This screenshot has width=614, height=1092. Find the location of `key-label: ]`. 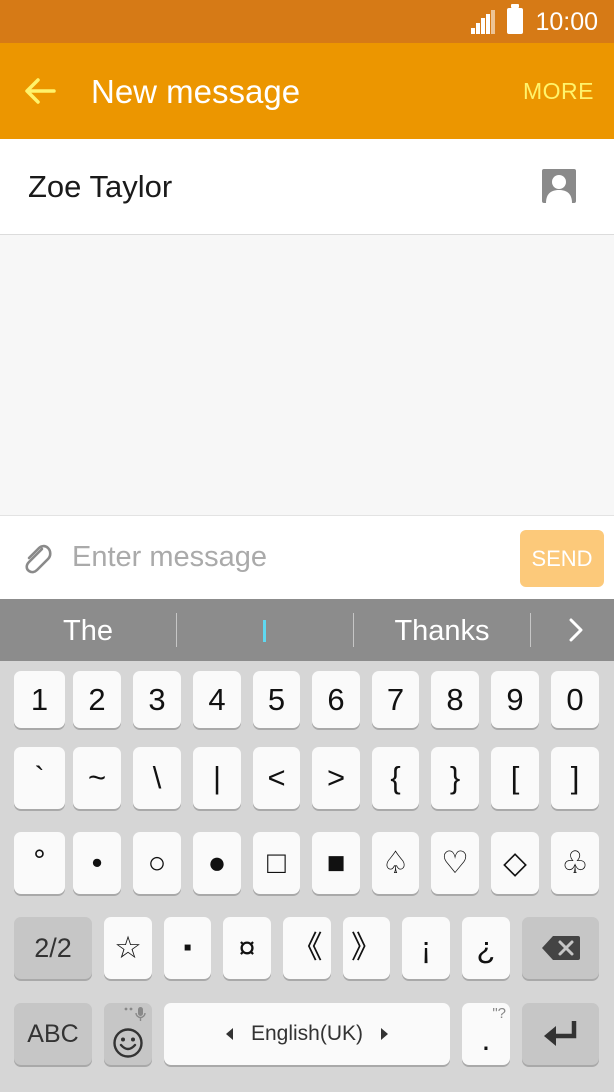

key-label: ] is located at coordinates (575, 777).